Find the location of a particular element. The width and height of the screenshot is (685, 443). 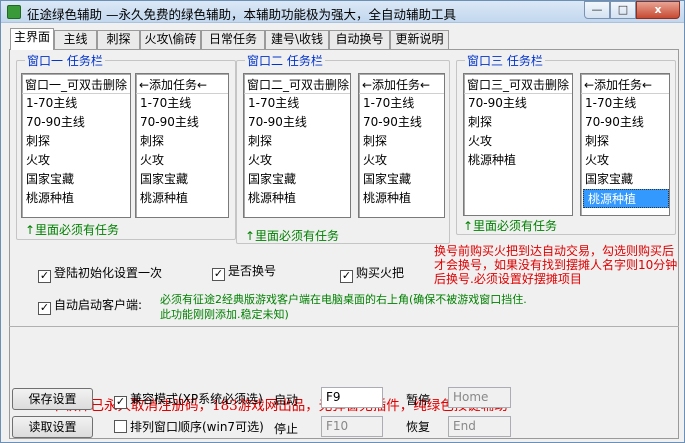

list-item-selected: 桃源种植 is located at coordinates (626, 198).